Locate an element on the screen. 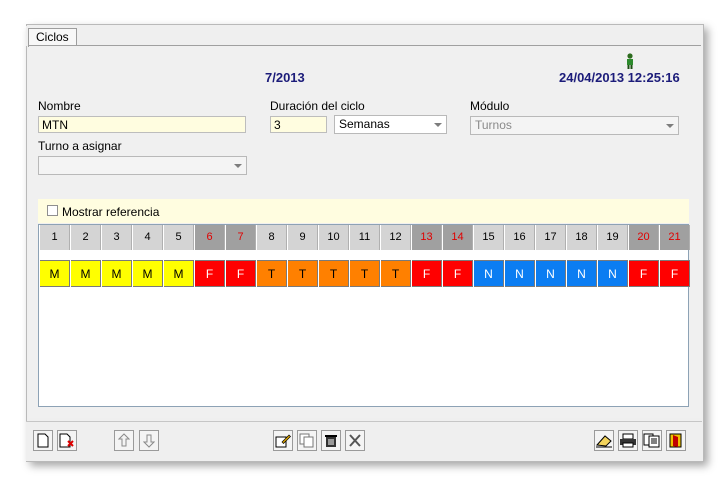 The image size is (728, 487). day-header-16: 16 is located at coordinates (520, 237).